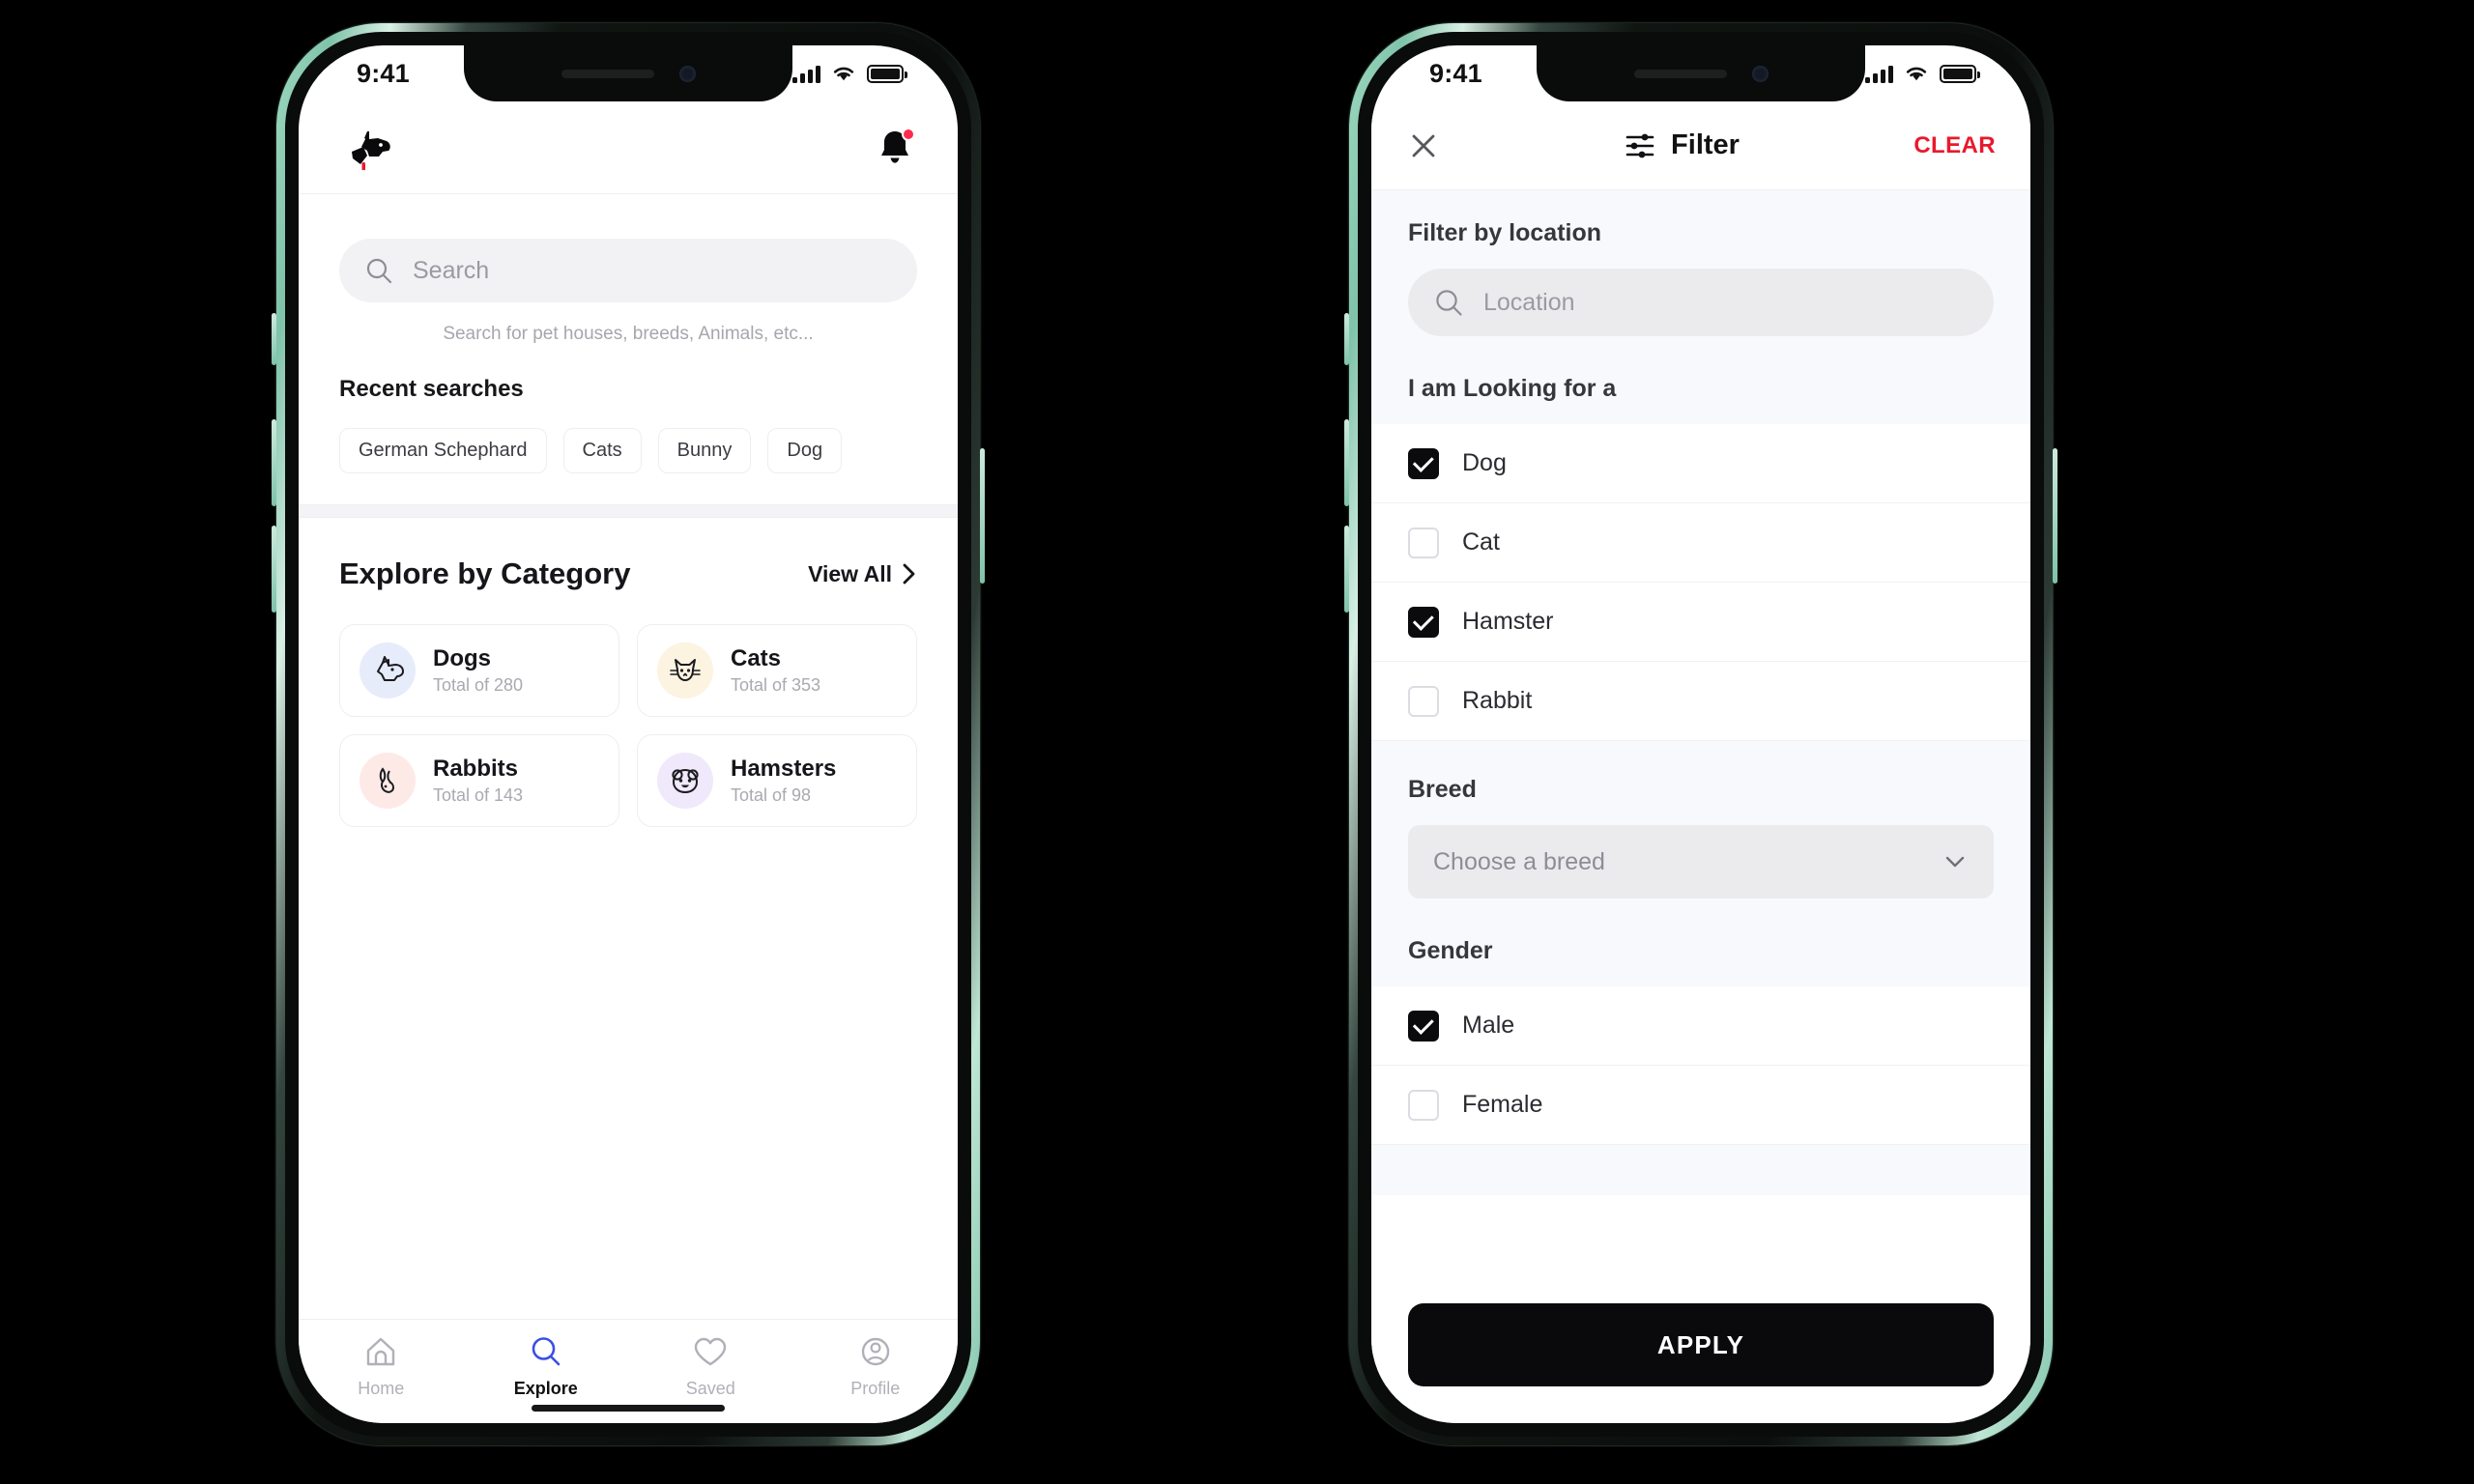 This screenshot has width=2474, height=1484. What do you see at coordinates (1424, 1026) in the screenshot?
I see `checkbox-male` at bounding box center [1424, 1026].